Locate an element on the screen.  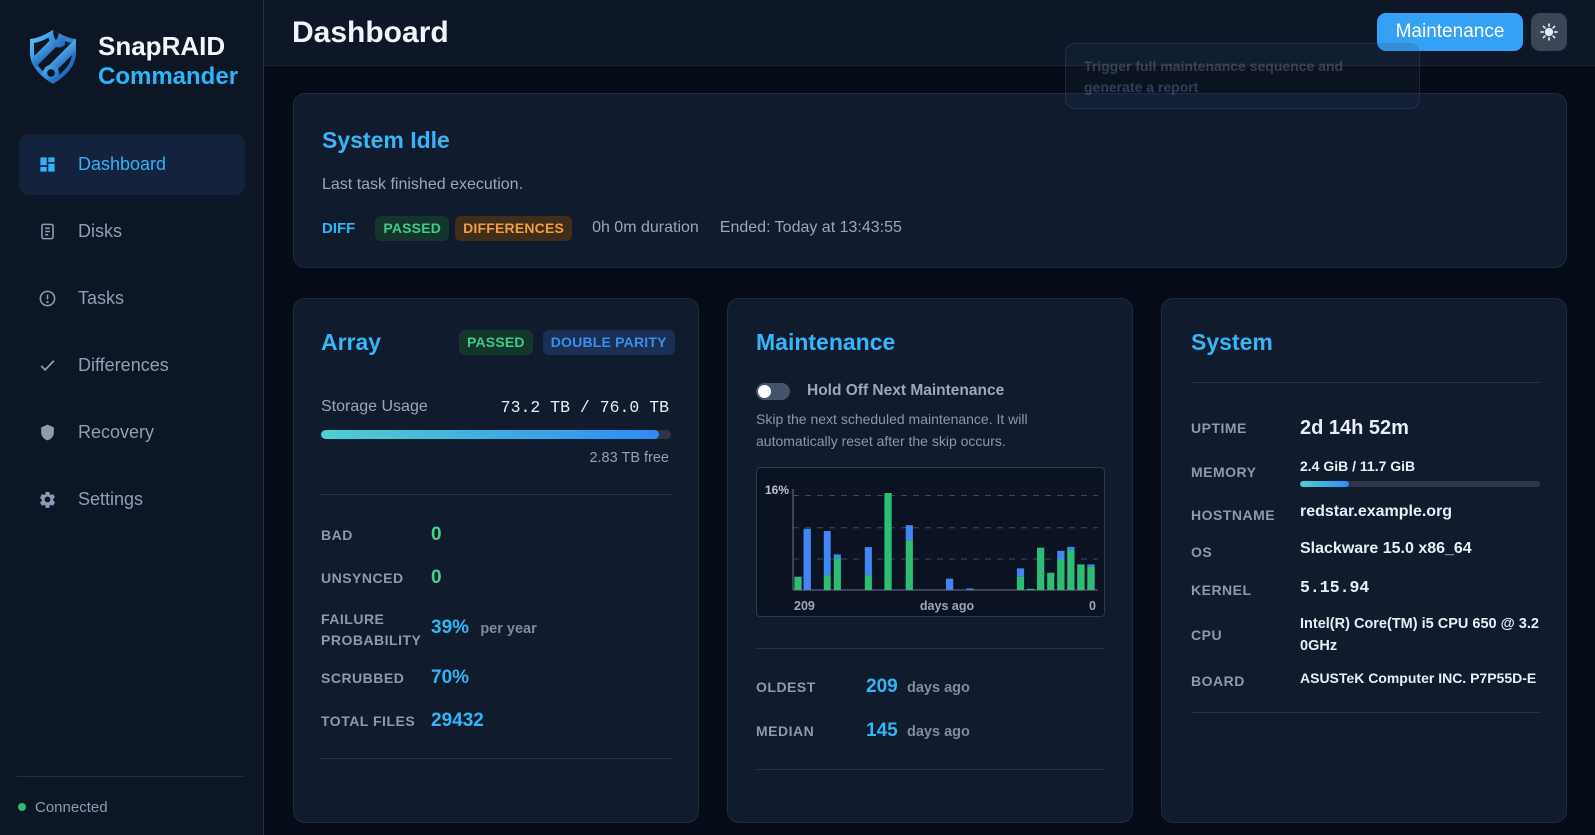
svg-text: 16% is located at coordinates (777, 490).